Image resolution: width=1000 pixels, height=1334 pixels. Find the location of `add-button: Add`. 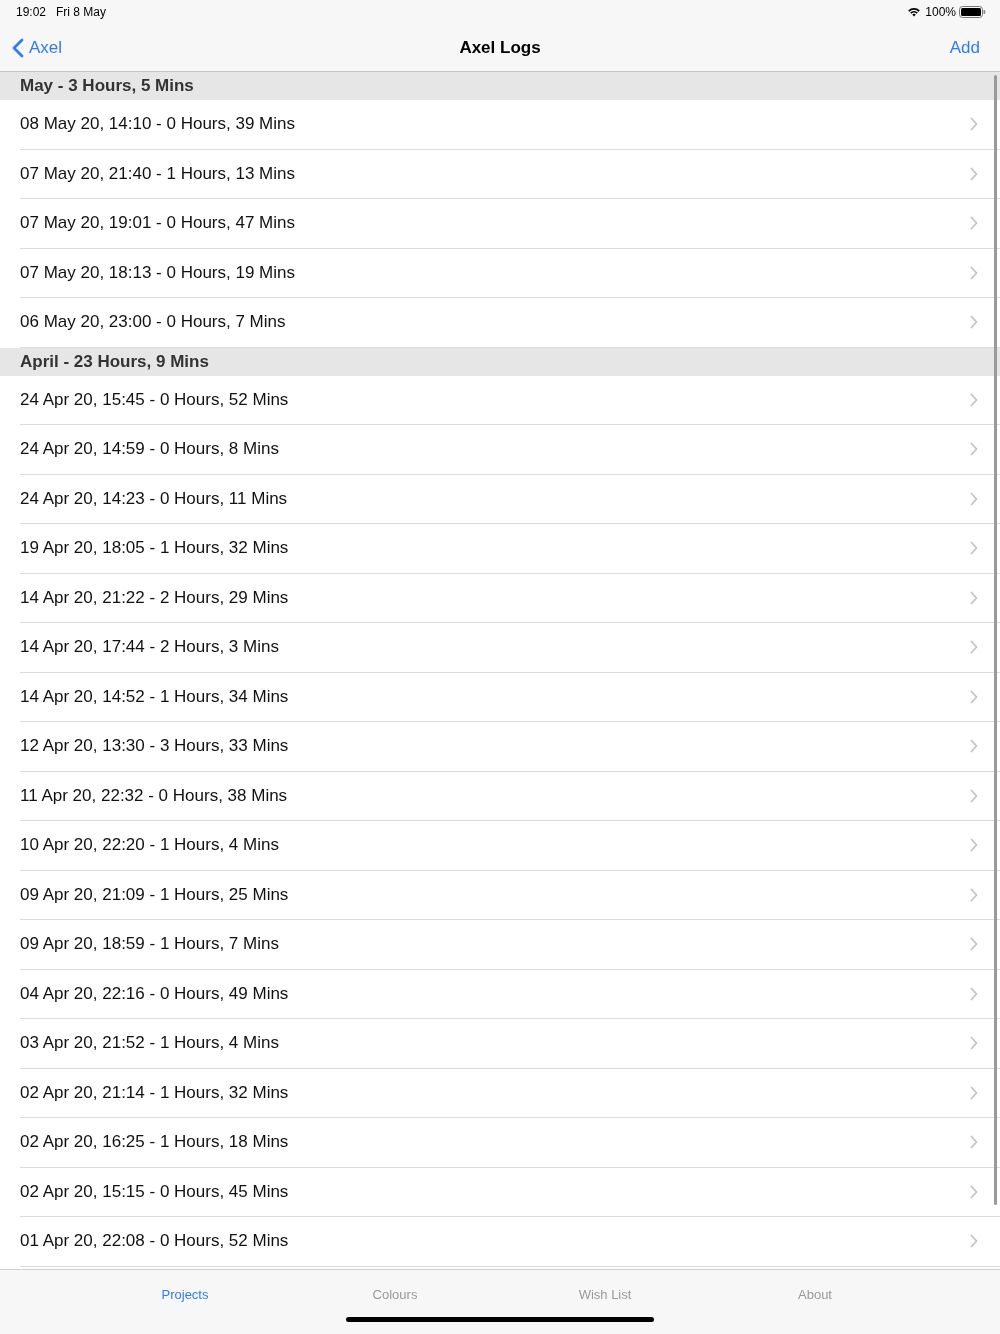

add-button: Add is located at coordinates (964, 47).